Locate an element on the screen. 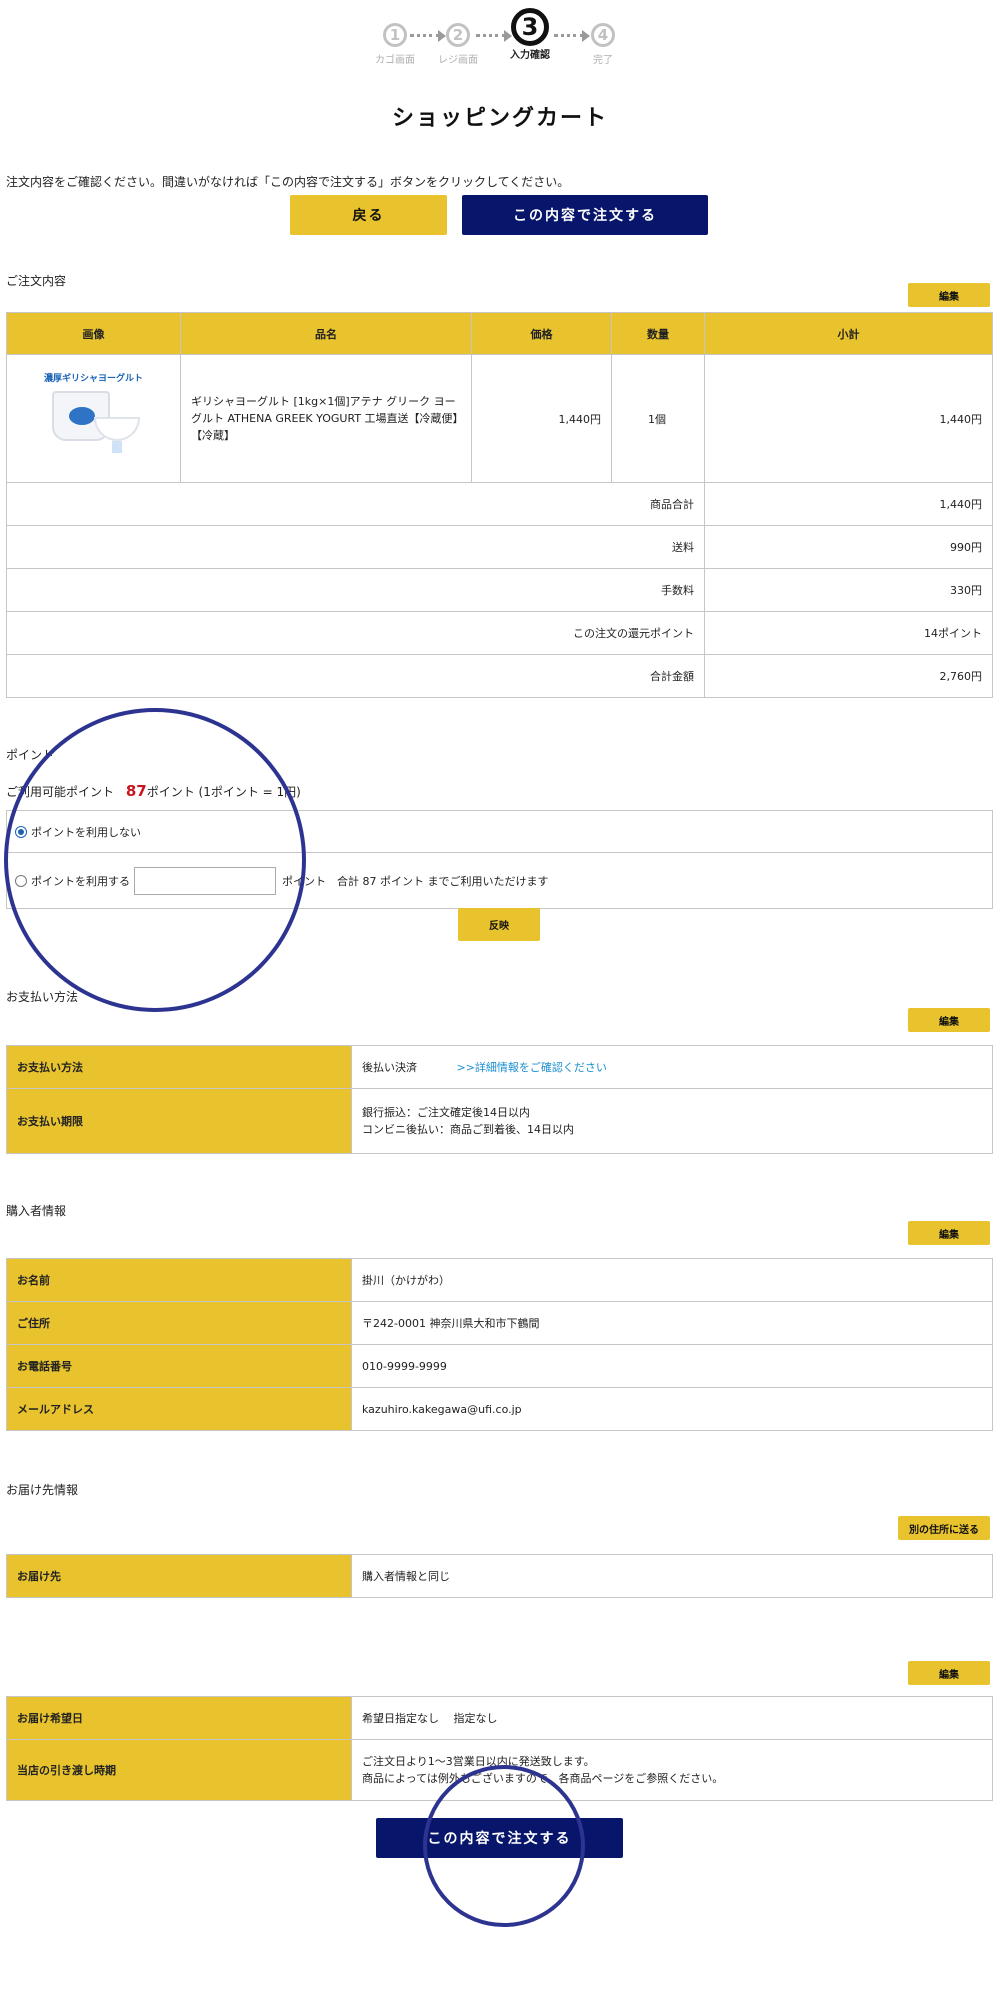  product-image-caption: 濃厚ギリシャヨーグルト is located at coordinates (93, 378).